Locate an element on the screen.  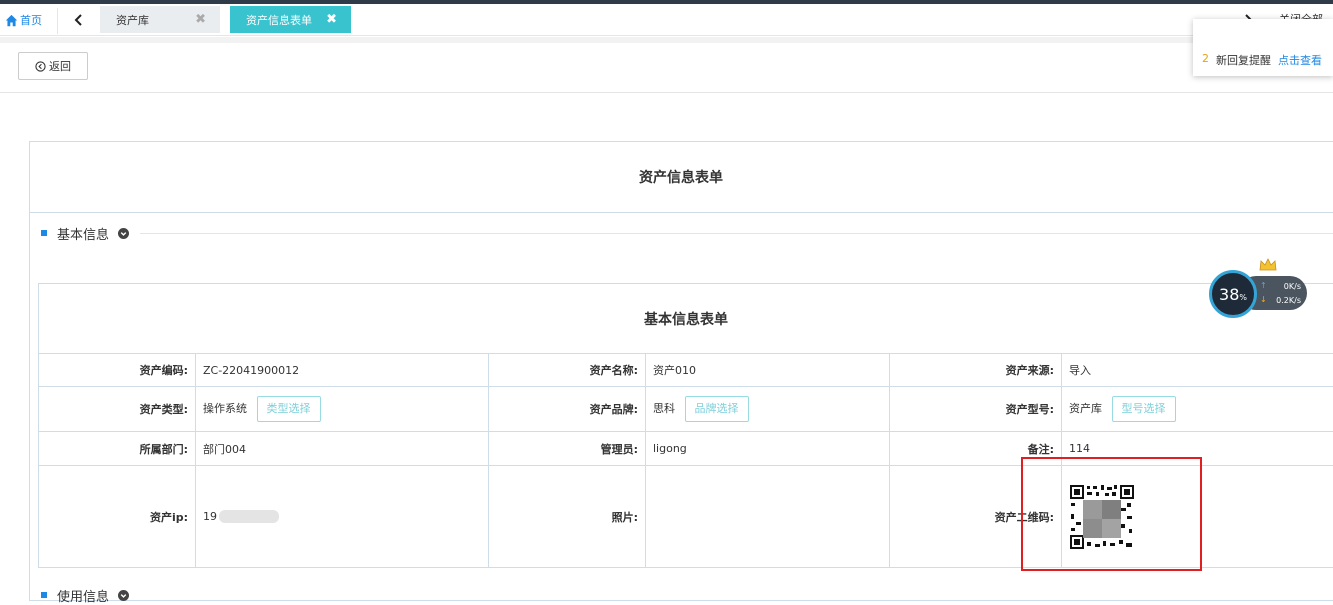
redacted-ip-blur is located at coordinates (249, 516).